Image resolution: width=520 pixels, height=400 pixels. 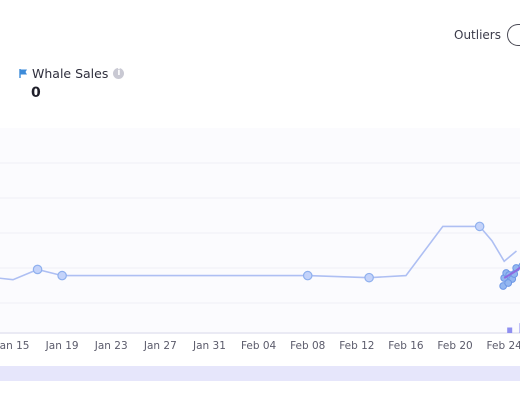 I want to click on x-tick-label: Jan 31, so click(x=209, y=346).